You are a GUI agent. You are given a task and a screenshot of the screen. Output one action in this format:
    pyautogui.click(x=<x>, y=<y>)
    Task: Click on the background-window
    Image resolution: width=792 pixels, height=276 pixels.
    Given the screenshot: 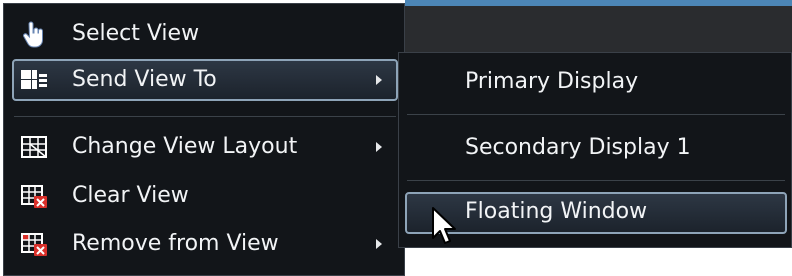 What is the action you would take?
    pyautogui.click(x=598, y=26)
    